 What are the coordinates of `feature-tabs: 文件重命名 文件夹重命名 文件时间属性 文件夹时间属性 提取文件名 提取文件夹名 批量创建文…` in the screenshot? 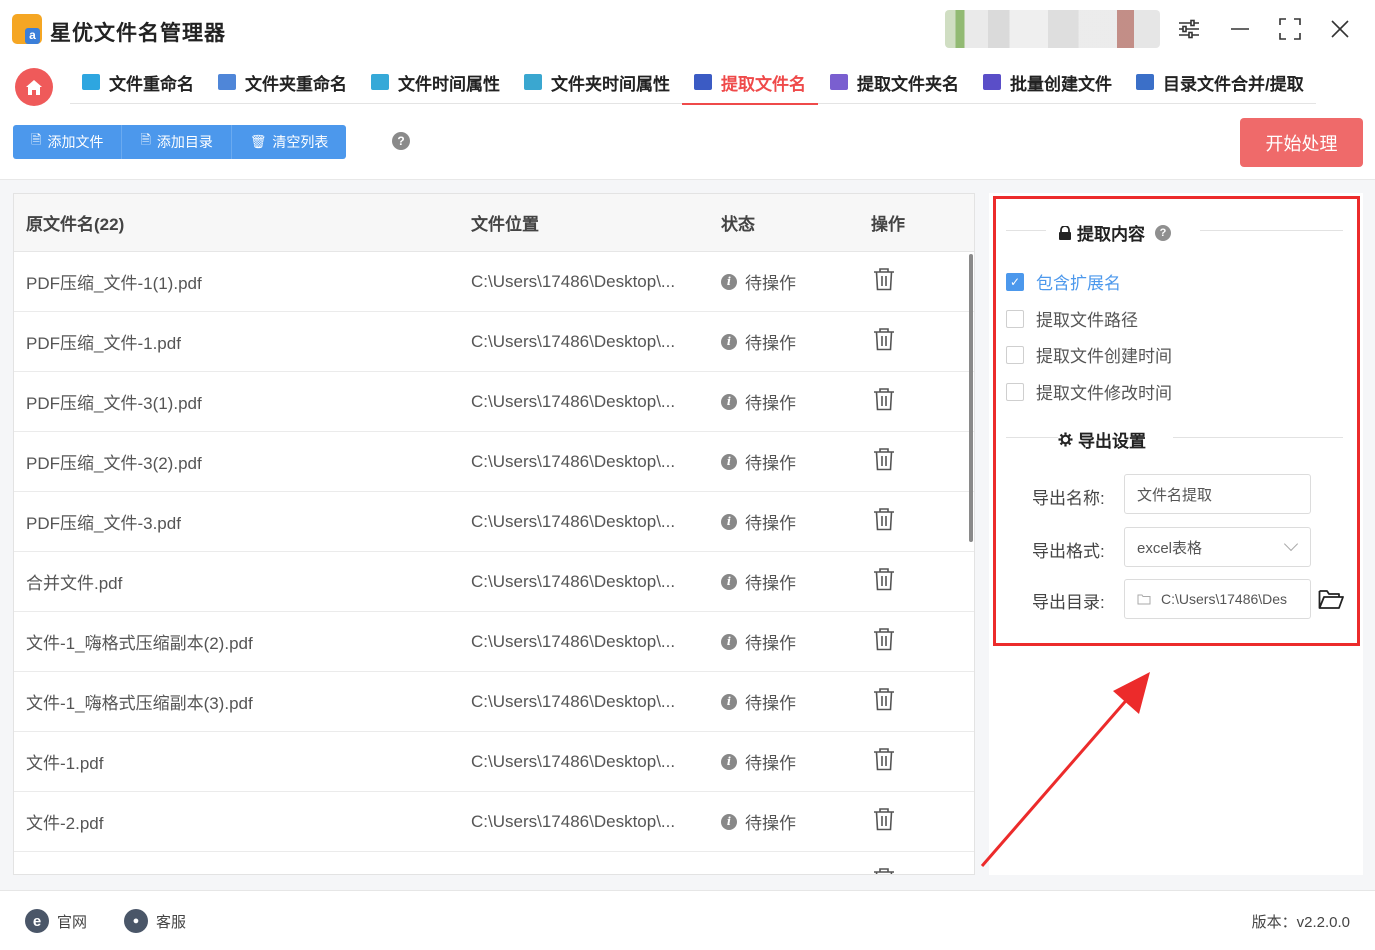 It's located at (693, 82).